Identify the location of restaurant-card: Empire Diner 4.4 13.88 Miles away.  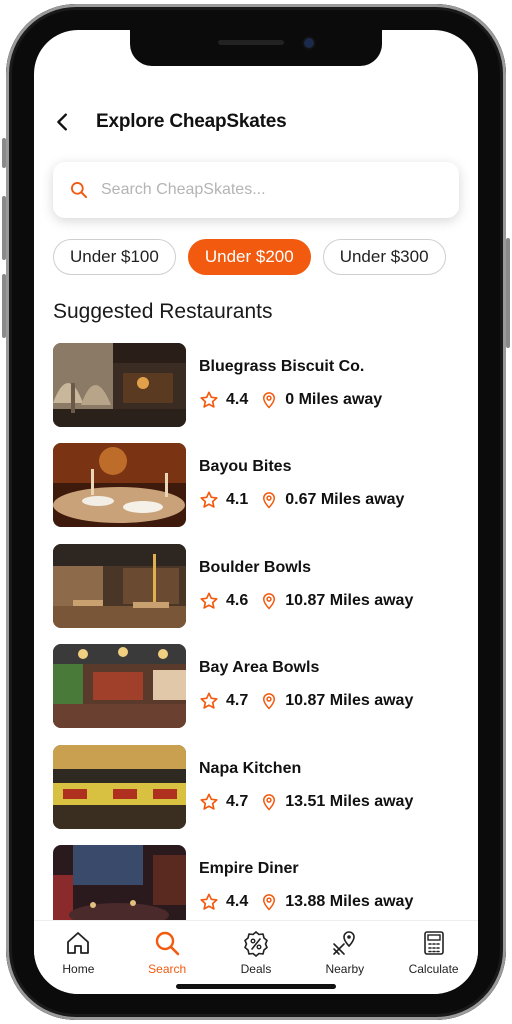
(258, 886).